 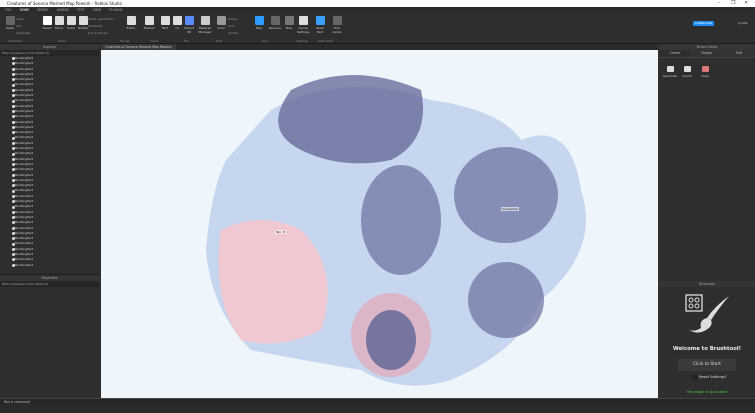 What do you see at coordinates (320, 20) in the screenshot?
I see `team-test-icon` at bounding box center [320, 20].